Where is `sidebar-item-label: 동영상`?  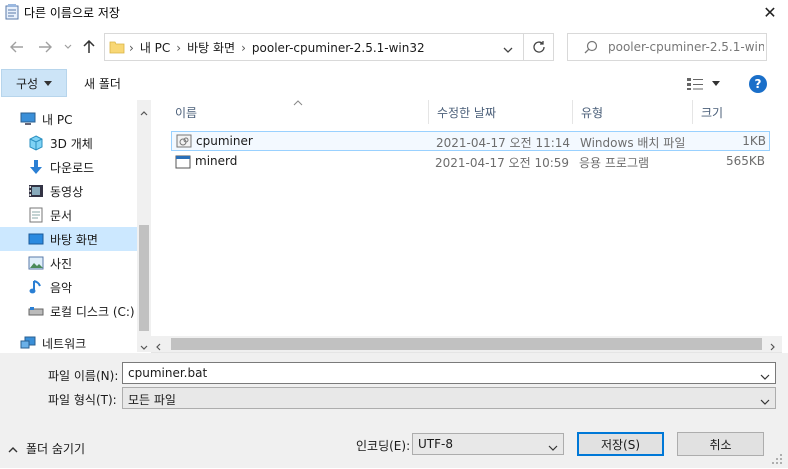
sidebar-item-label: 동영상 is located at coordinates (67, 191).